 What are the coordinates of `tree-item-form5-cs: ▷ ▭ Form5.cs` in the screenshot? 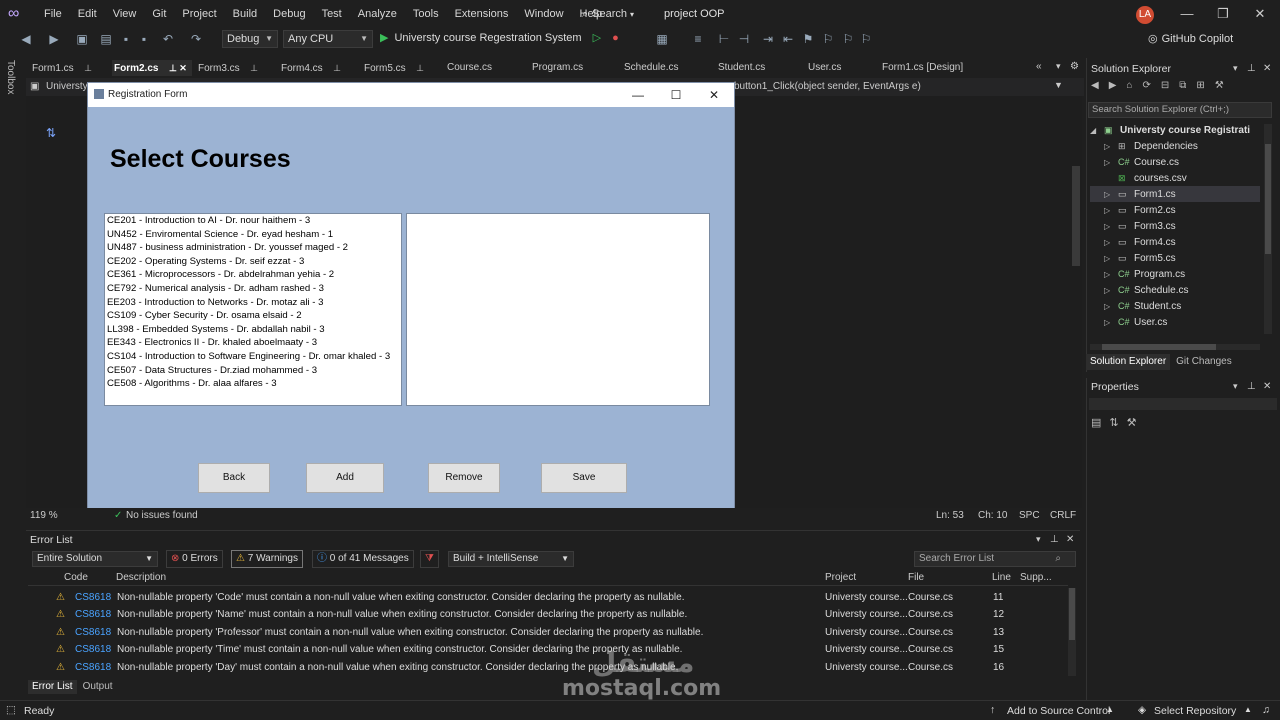 It's located at (1175, 258).